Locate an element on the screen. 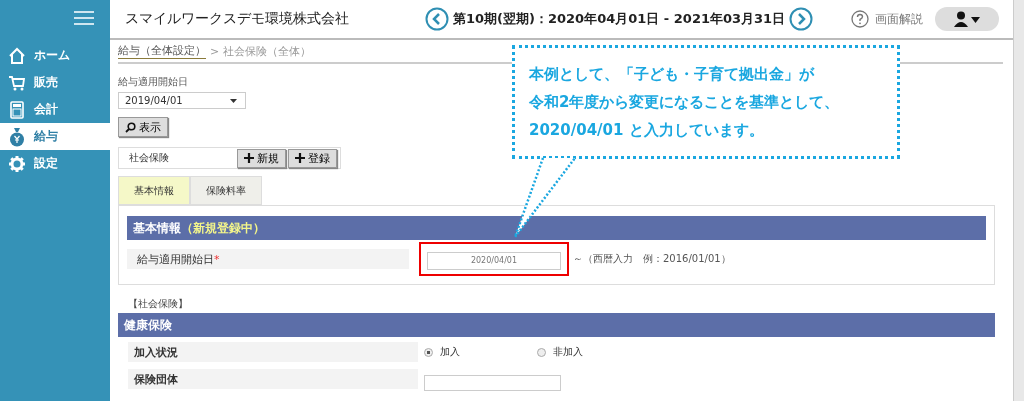 Image resolution: width=1024 pixels, height=401 pixels. group-label: 【社会保険】 is located at coordinates (158, 304).